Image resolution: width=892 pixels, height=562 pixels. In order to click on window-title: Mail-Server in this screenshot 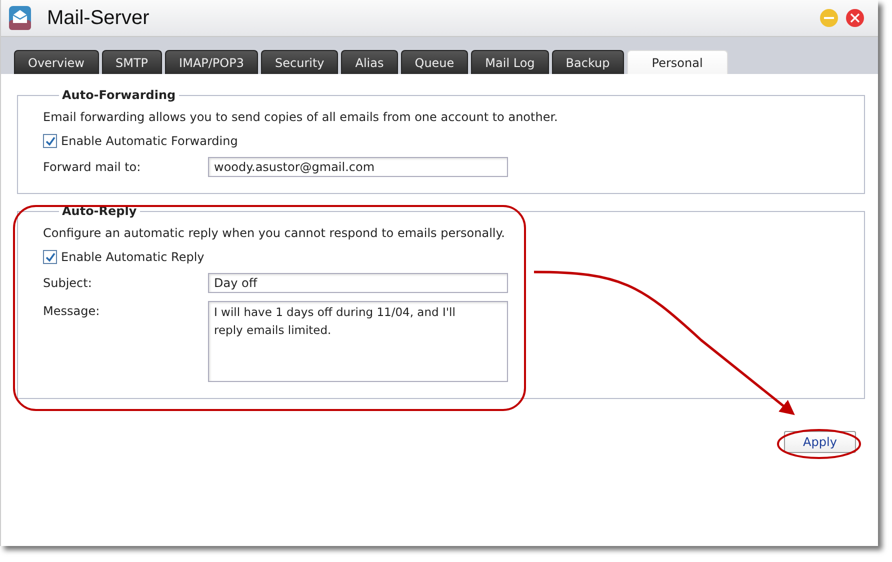, I will do `click(98, 18)`.